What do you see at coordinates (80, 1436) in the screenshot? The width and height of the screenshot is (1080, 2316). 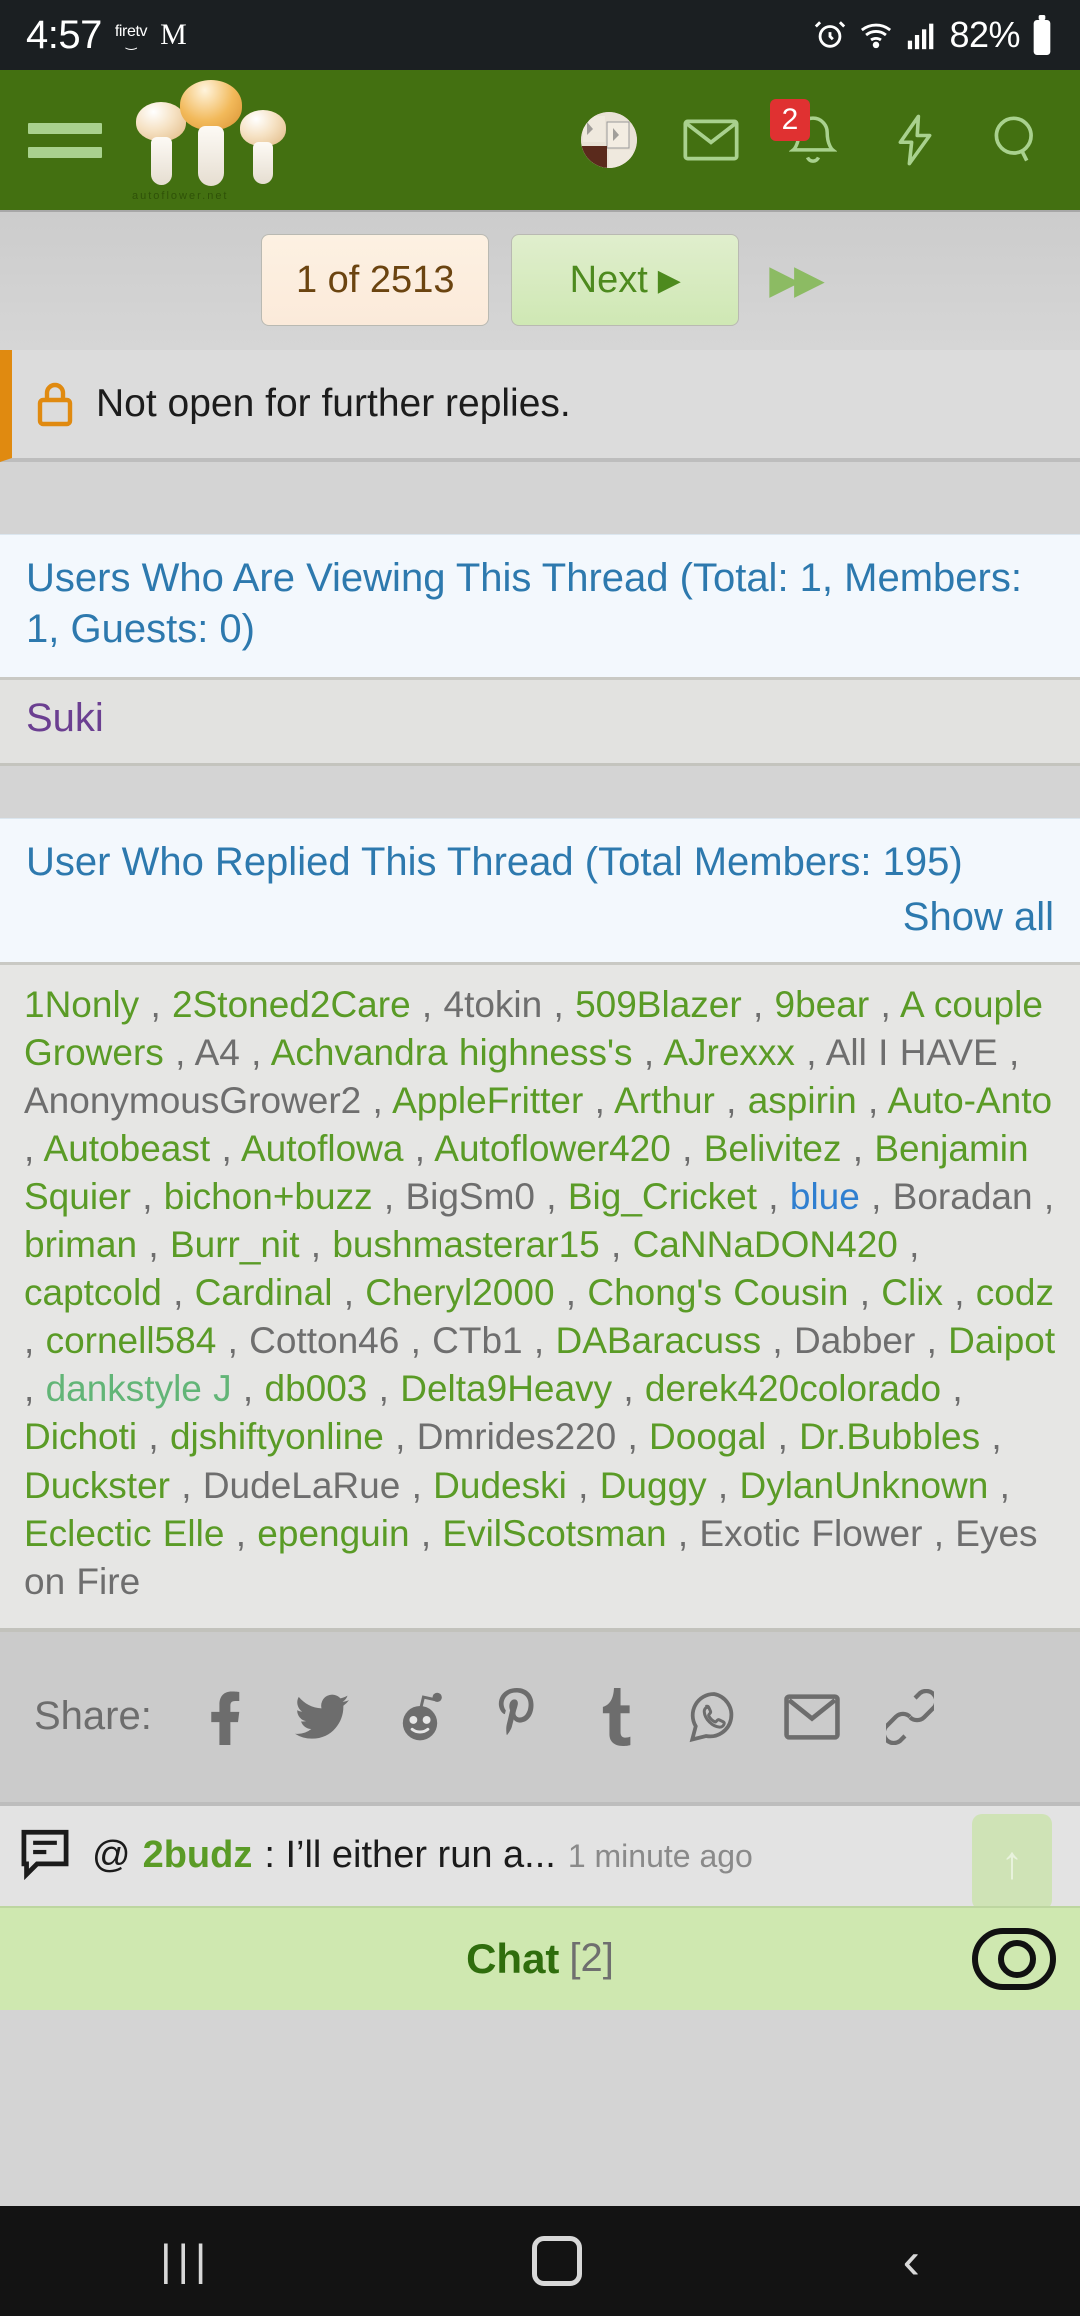 I see `member-name-link: Dichoti` at bounding box center [80, 1436].